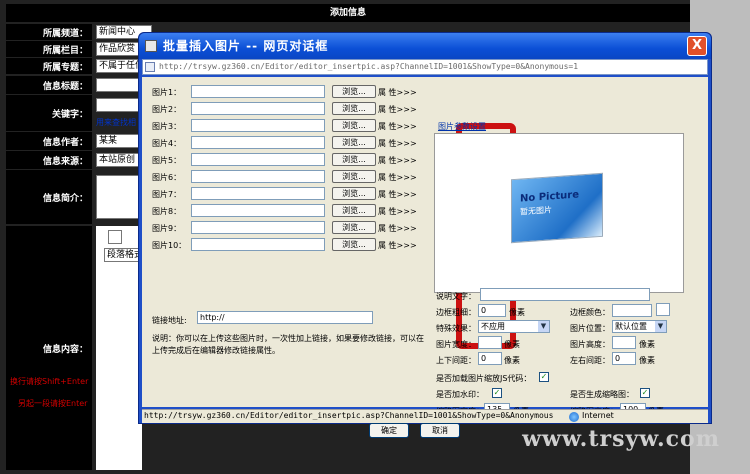 The width and height of the screenshot is (750, 474). Describe the element at coordinates (167, 92) in the screenshot. I see `picture-label: 图片1：` at that location.